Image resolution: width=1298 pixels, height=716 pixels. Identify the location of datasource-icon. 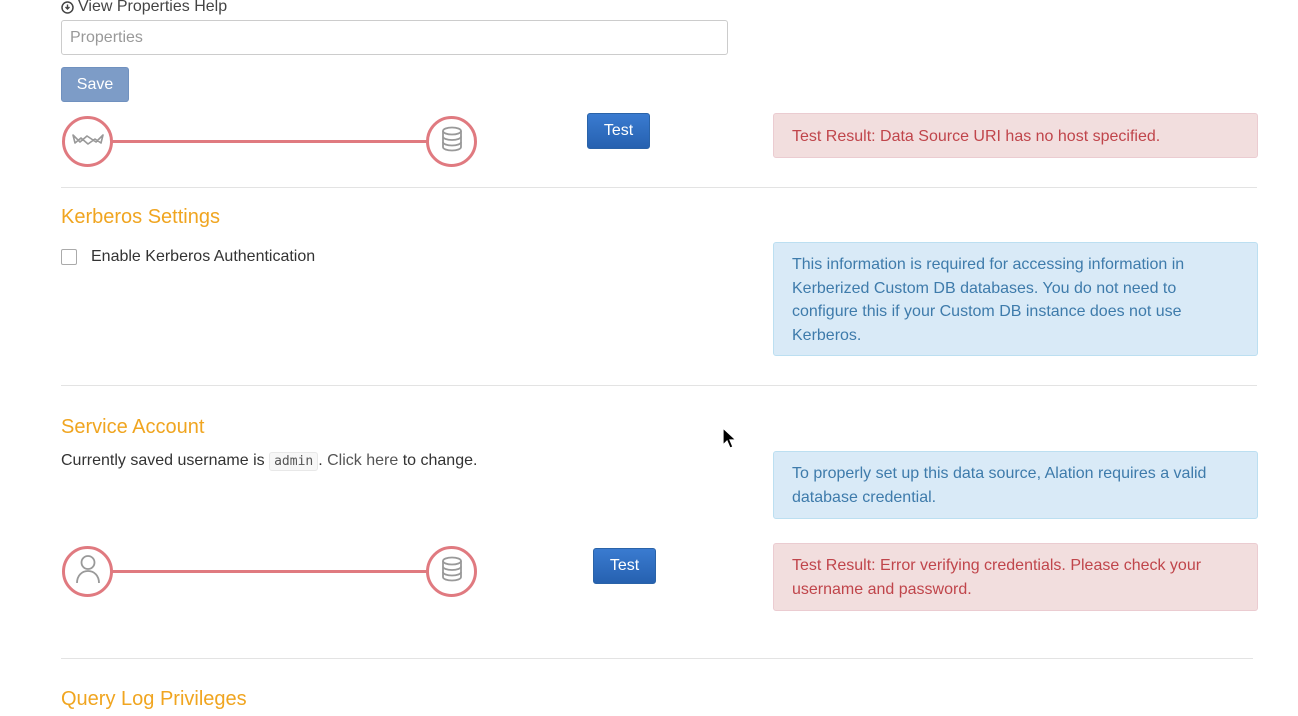
(88, 141).